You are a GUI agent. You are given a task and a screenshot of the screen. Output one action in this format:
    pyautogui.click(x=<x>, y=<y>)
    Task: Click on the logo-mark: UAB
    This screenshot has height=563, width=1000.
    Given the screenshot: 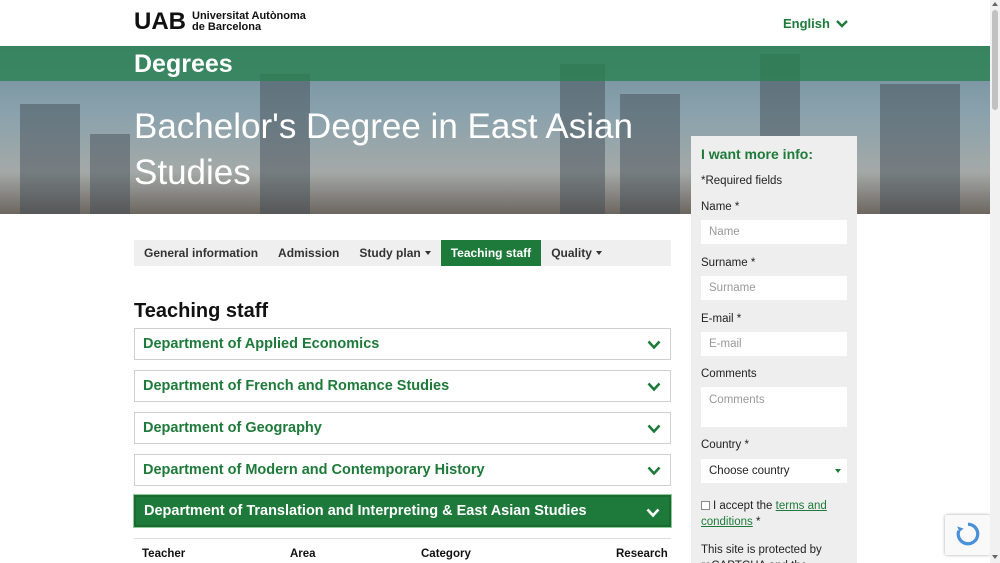 What is the action you would take?
    pyautogui.click(x=160, y=21)
    